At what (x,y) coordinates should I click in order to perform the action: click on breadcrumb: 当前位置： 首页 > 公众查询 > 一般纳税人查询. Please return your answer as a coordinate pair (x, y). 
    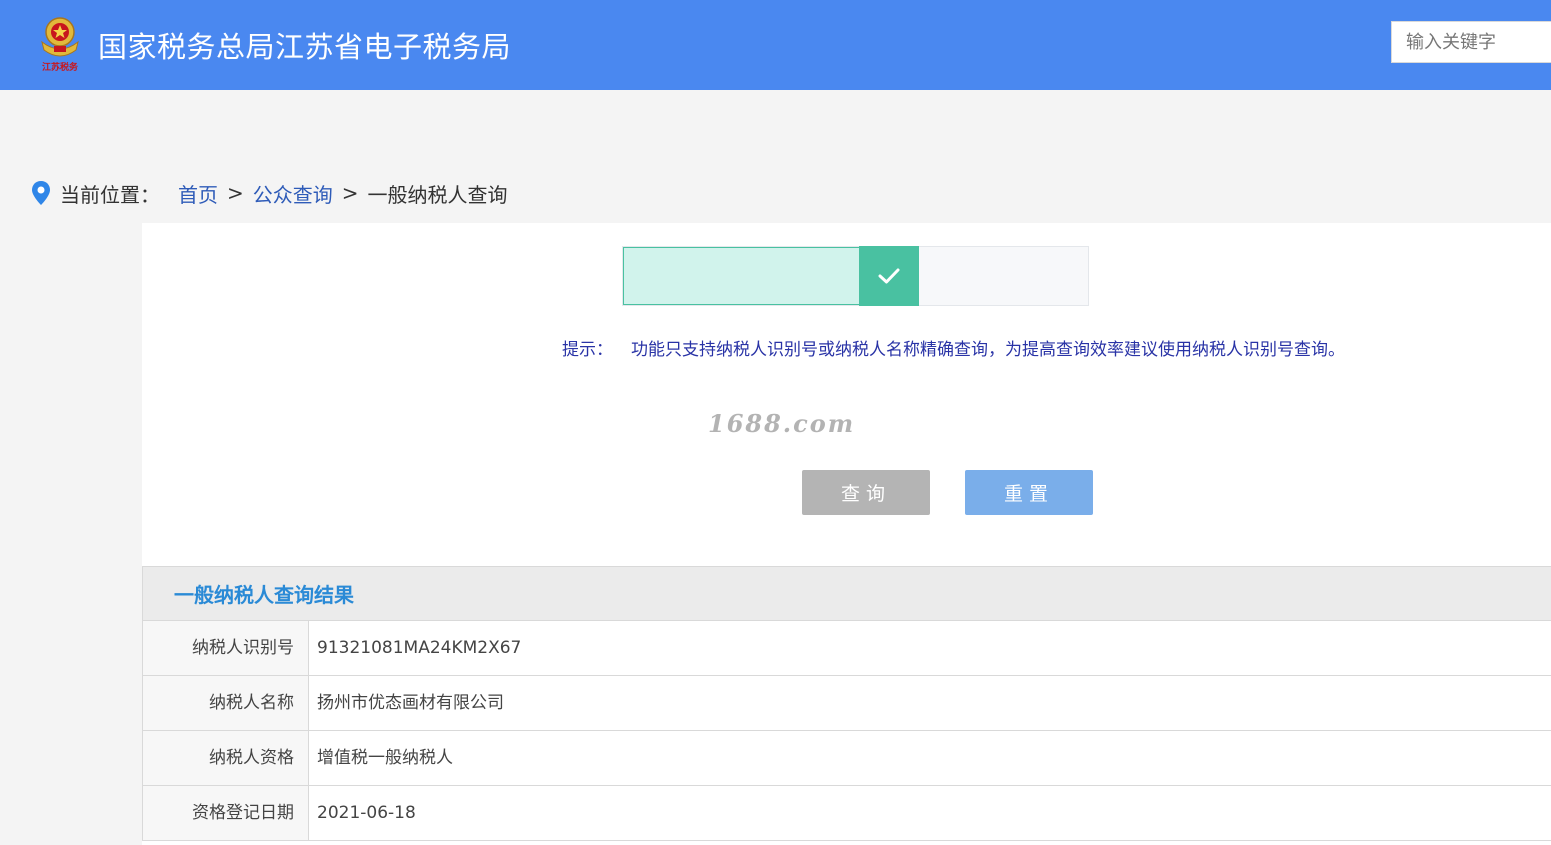
    Looking at the image, I should click on (269, 193).